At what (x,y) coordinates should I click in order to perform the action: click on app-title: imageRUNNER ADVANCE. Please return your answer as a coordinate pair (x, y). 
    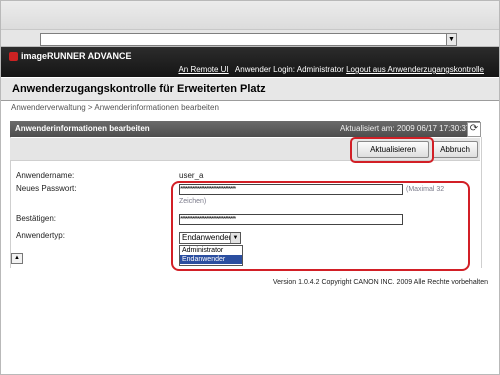
    Looking at the image, I should click on (76, 56).